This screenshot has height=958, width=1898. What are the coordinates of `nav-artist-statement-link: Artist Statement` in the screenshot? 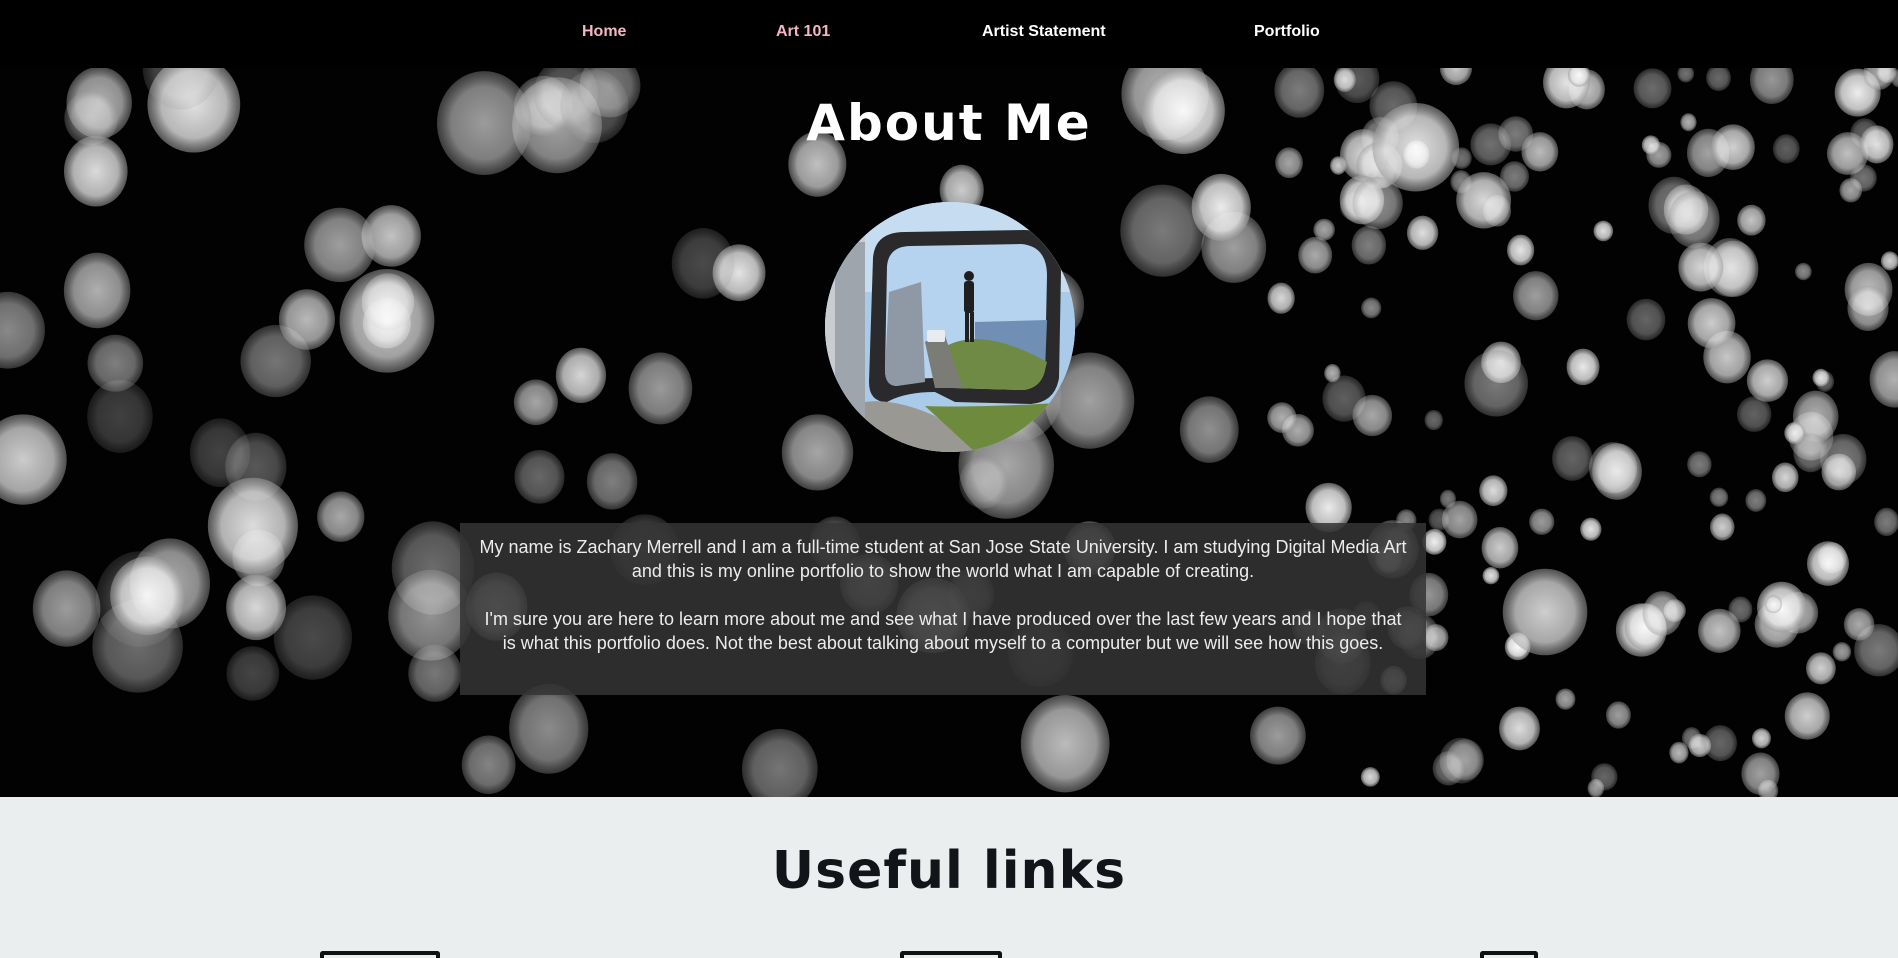 It's located at (1044, 32).